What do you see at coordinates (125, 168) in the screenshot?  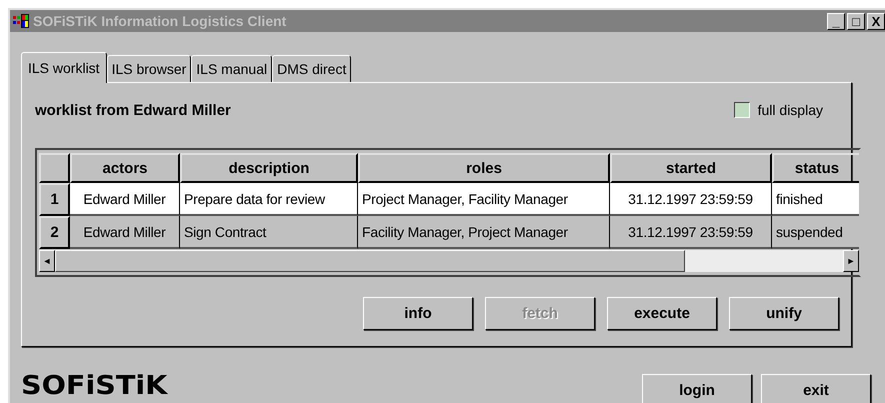 I see `column-header: actors` at bounding box center [125, 168].